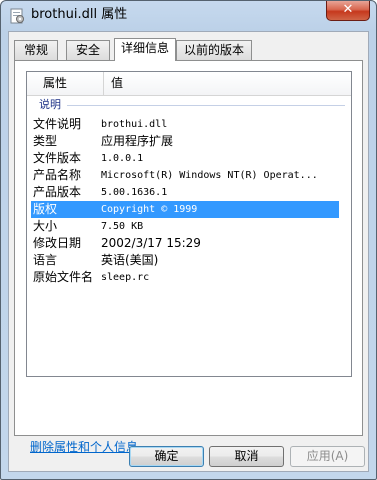 This screenshot has height=480, width=377. Describe the element at coordinates (166, 456) in the screenshot. I see `ok-button: 确定` at that location.